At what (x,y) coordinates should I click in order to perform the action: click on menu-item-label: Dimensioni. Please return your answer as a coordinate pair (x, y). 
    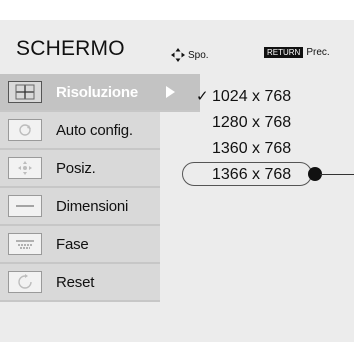
    Looking at the image, I should click on (92, 206).